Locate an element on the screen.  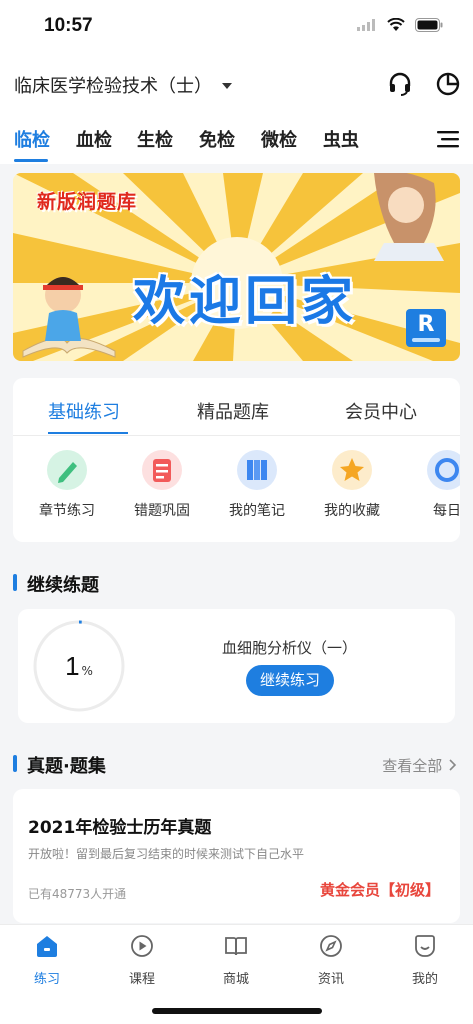
shortcut-row: 章节练习 错题巩固 我的笔记 我的收藏 每日 is located at coordinates (236, 490).